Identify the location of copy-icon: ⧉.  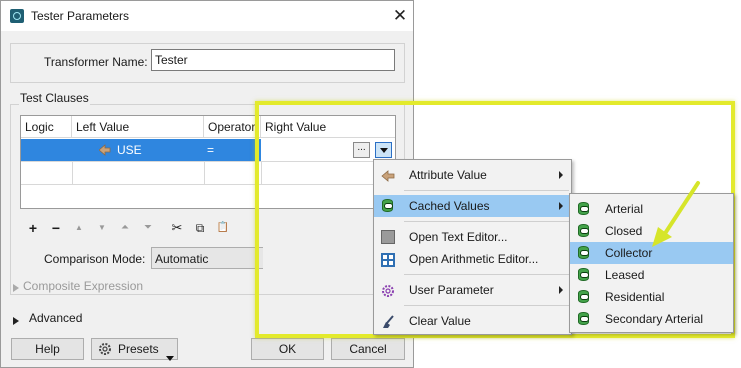
(200, 228).